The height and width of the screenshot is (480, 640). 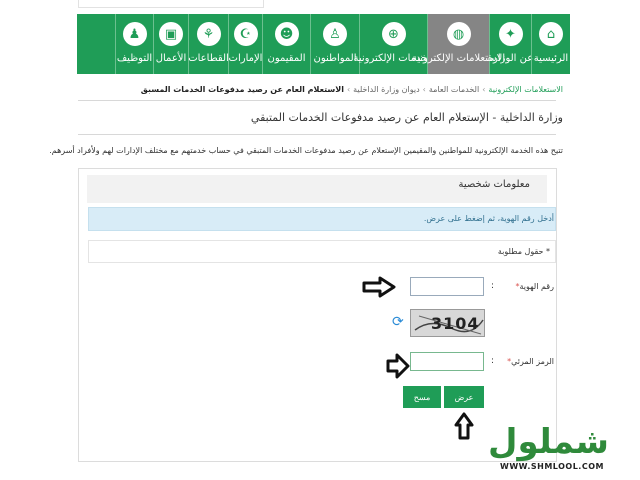 What do you see at coordinates (493, 286) in the screenshot?
I see `id-colon: :` at bounding box center [493, 286].